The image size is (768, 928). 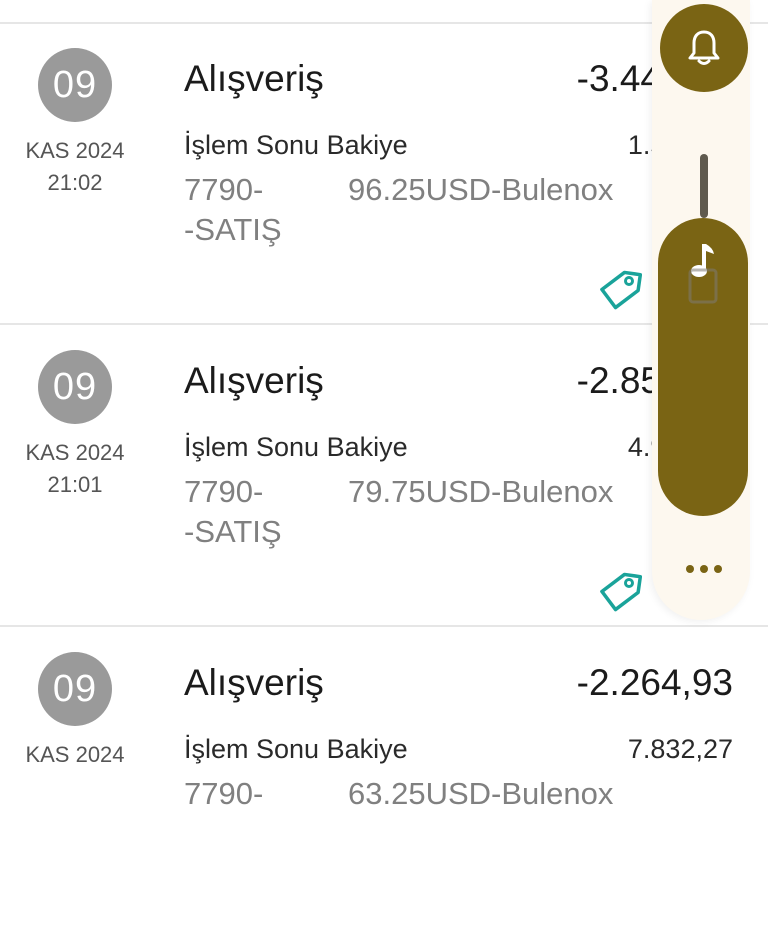 I want to click on more-horizontal-icon, so click(x=704, y=569).